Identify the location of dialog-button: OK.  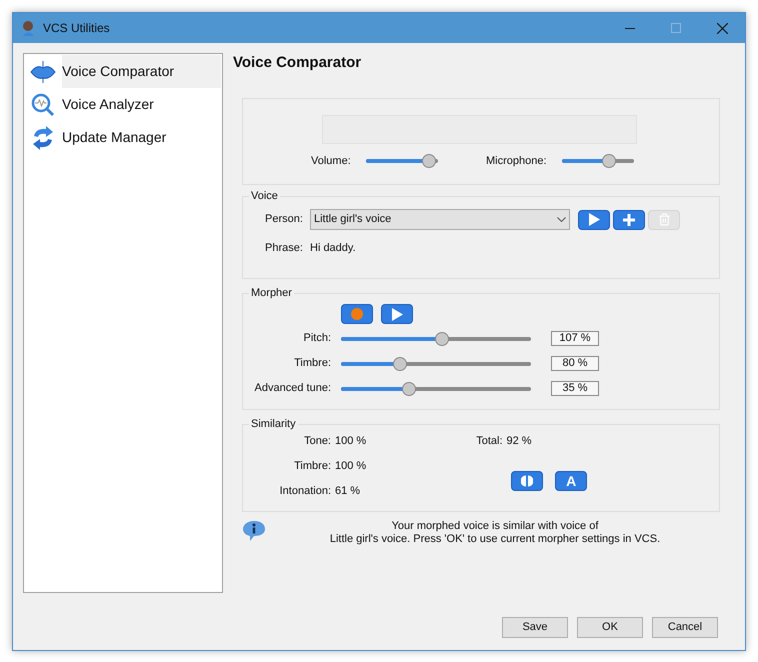
(610, 627).